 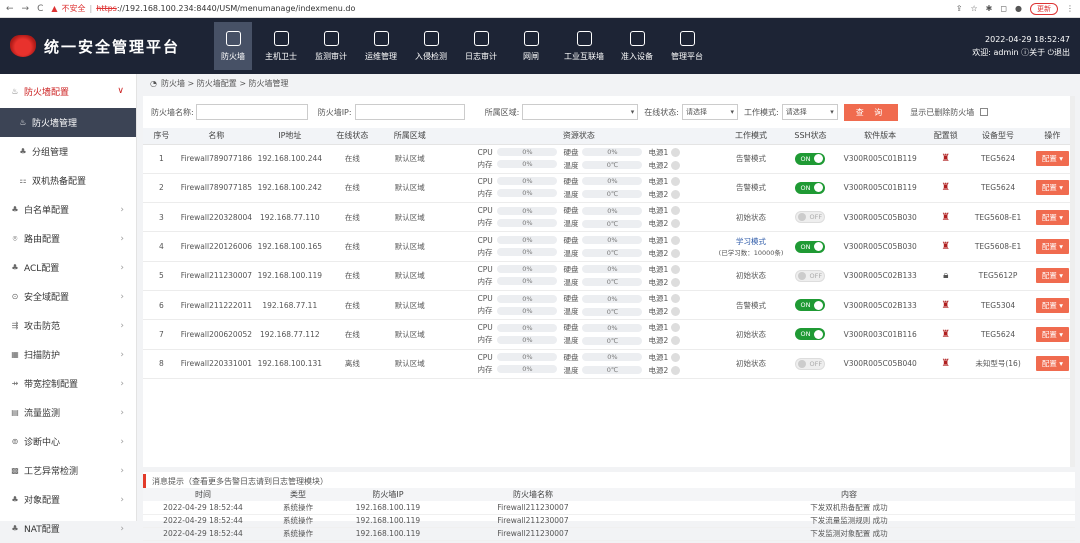 I want to click on sidebar-item-8: ⇶ 攻击防范 ›, so click(x=68, y=325).